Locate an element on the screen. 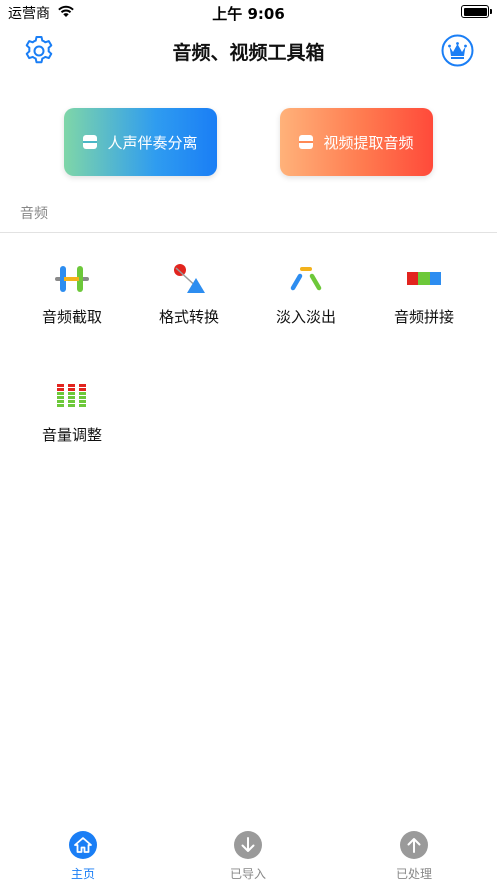  tool-label: 音频截取 is located at coordinates (71, 317).